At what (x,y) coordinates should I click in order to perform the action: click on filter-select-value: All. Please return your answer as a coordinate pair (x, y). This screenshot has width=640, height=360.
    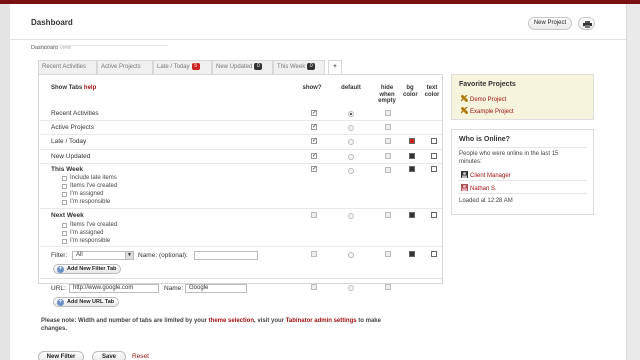
    Looking at the image, I should click on (79, 255).